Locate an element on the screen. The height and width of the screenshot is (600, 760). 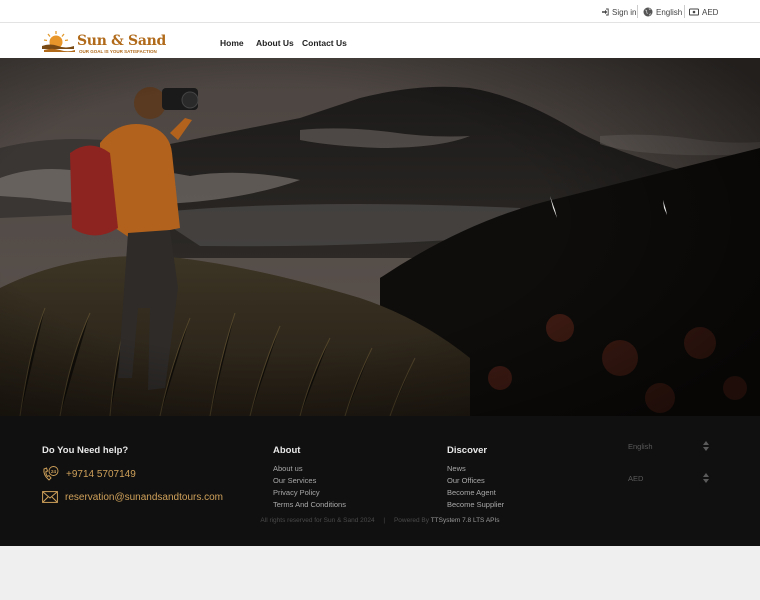
copyright-text: All rights reserved for Sun & Sand 2024 is located at coordinates (317, 520).